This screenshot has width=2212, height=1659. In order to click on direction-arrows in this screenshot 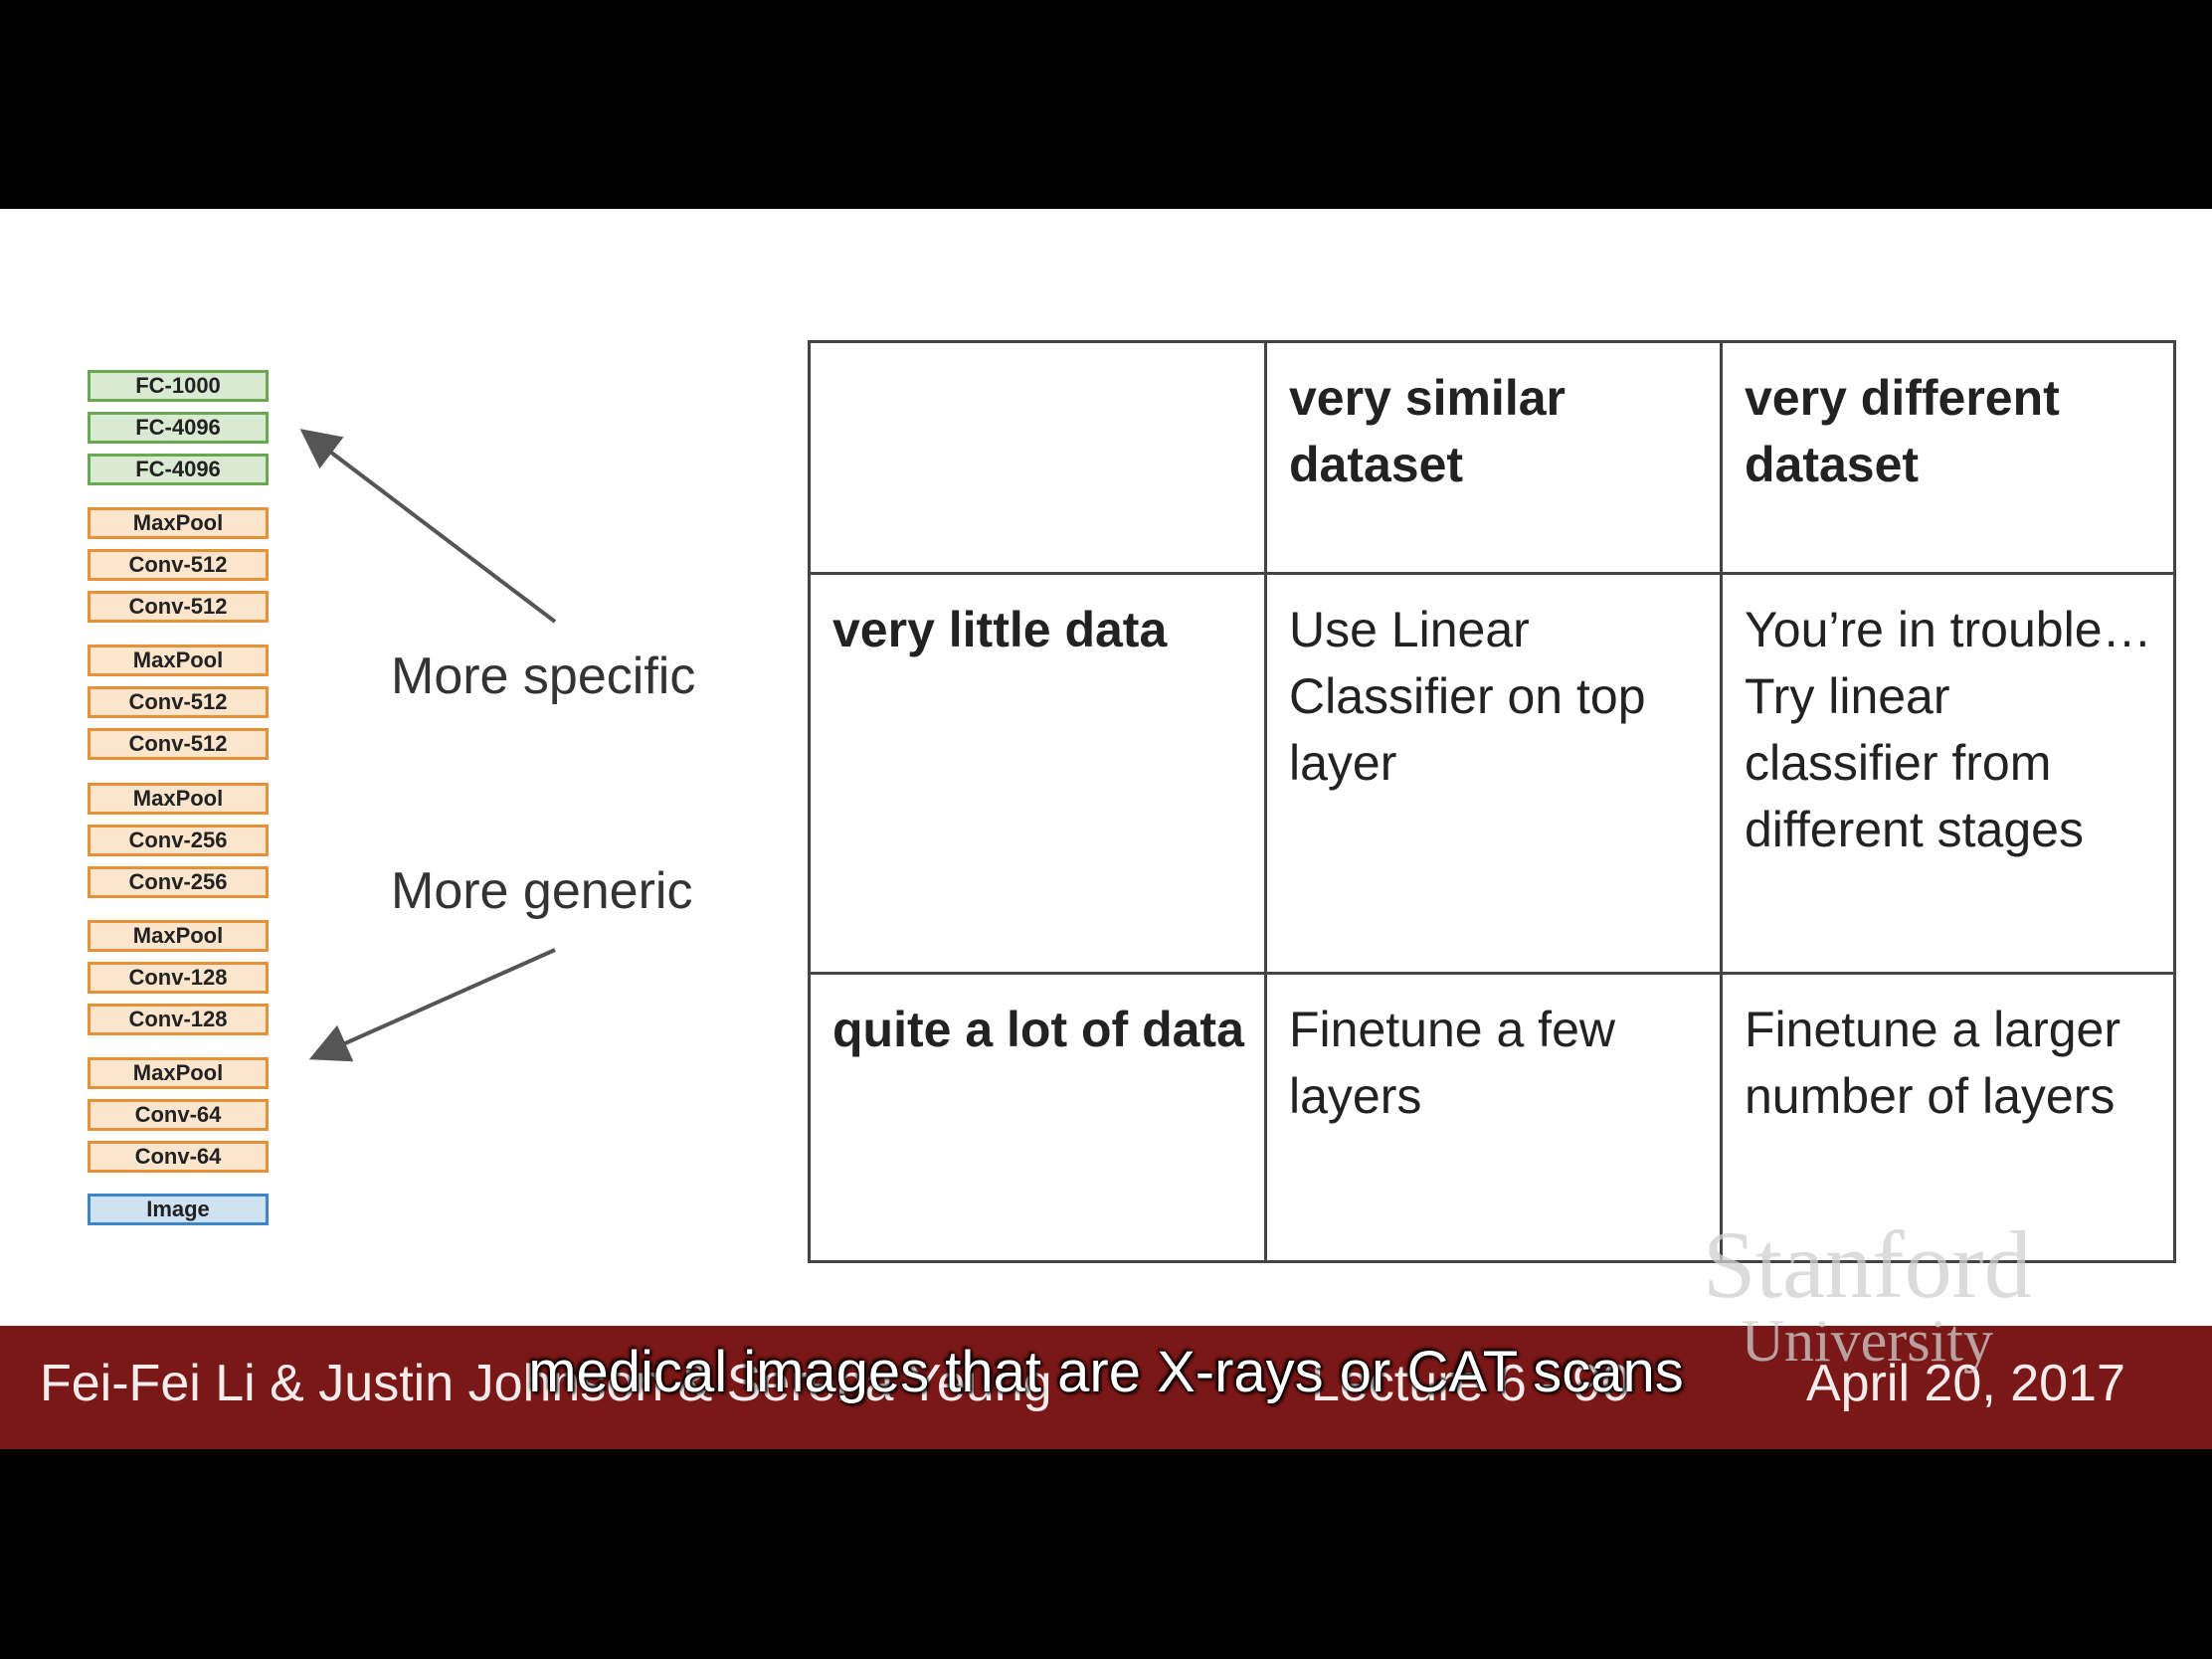, I will do `click(428, 745)`.